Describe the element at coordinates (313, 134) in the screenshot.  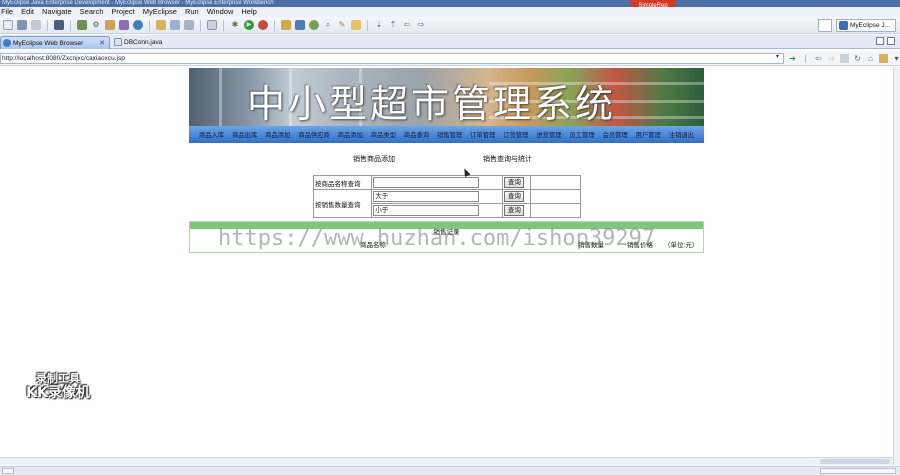
I see `nav-item: 商品供应商` at that location.